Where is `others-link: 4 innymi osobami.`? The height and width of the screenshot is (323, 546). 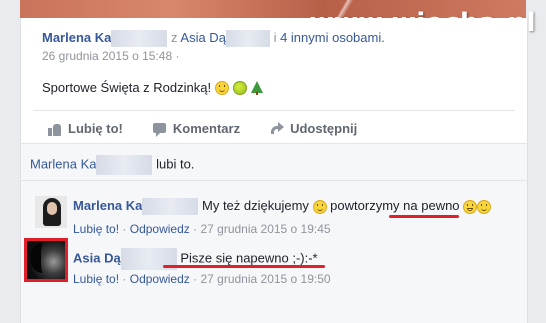
others-link: 4 innymi osobami. is located at coordinates (332, 37).